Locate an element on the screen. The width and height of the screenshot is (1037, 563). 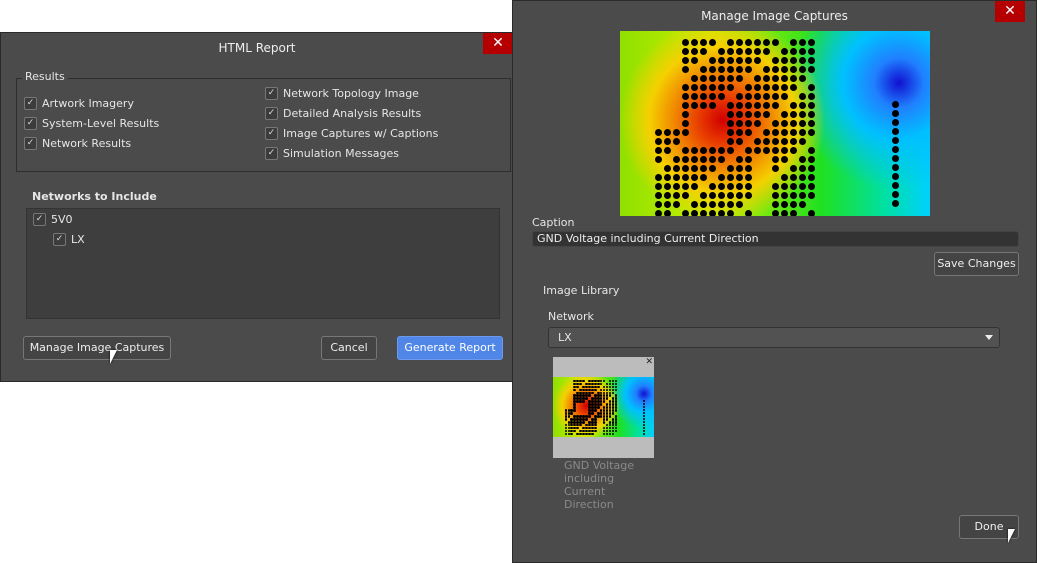
tree-item-lx: ✓ LX is located at coordinates (69, 239).